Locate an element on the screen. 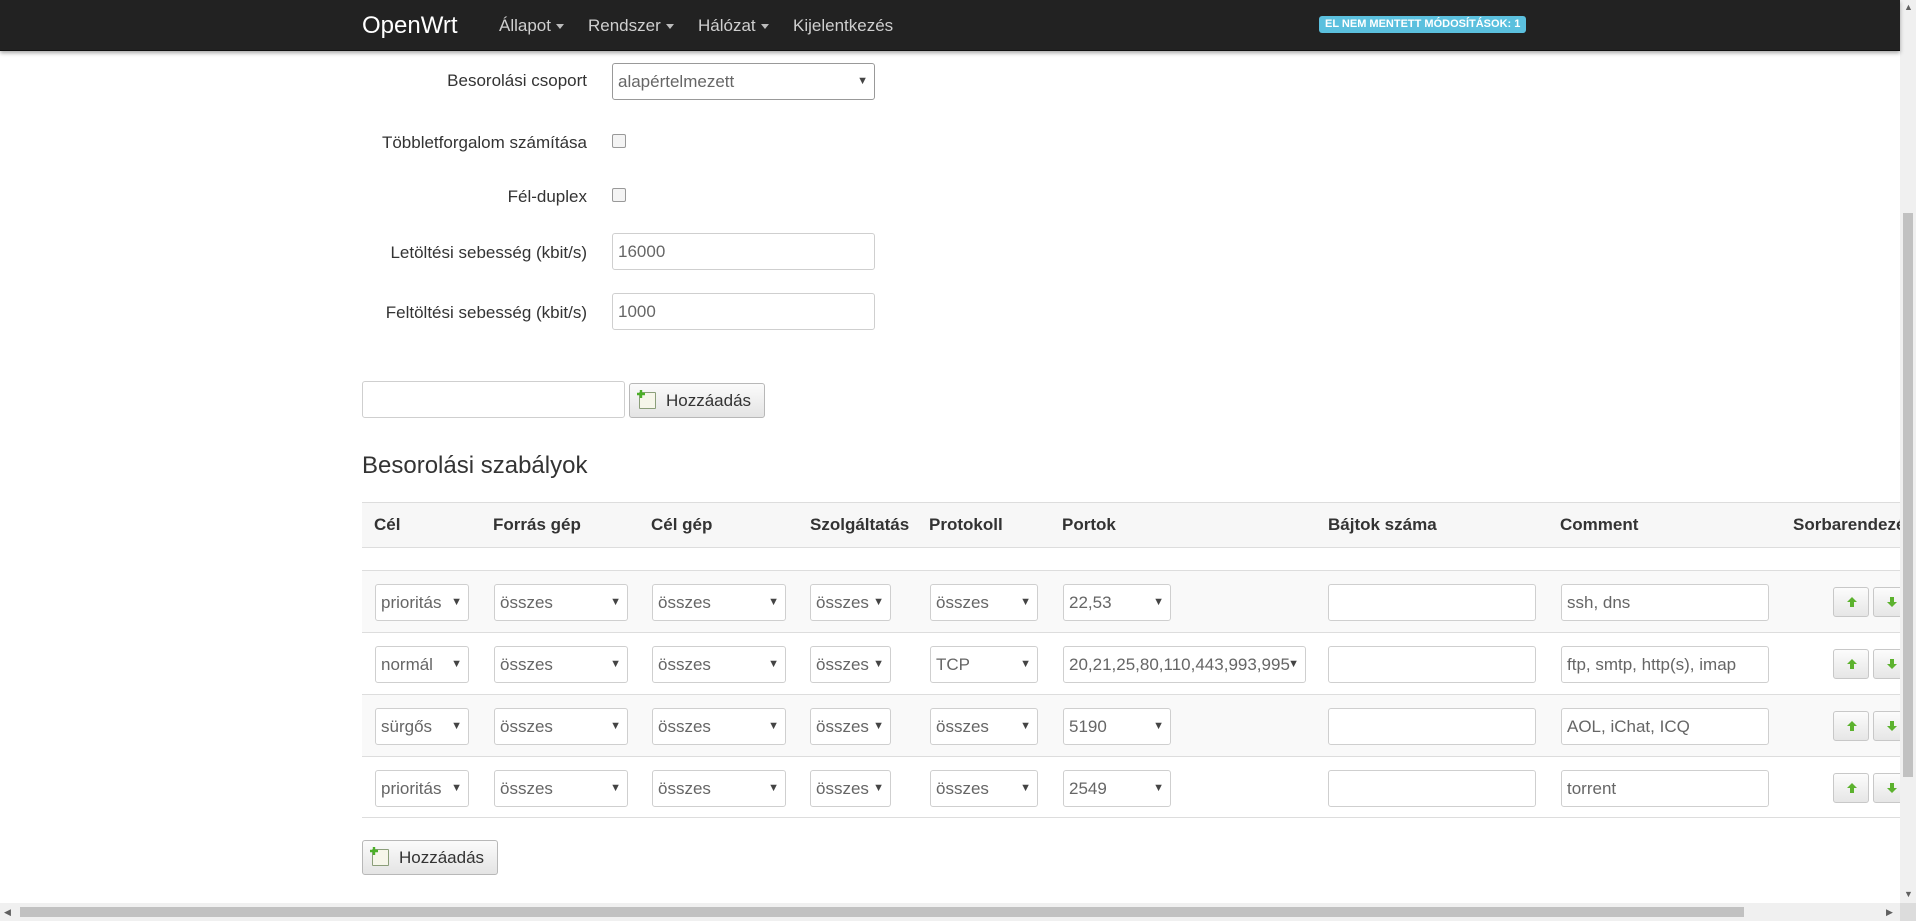 Image resolution: width=1916 pixels, height=921 pixels. ports-select: 22,53 ▼ is located at coordinates (1117, 602).